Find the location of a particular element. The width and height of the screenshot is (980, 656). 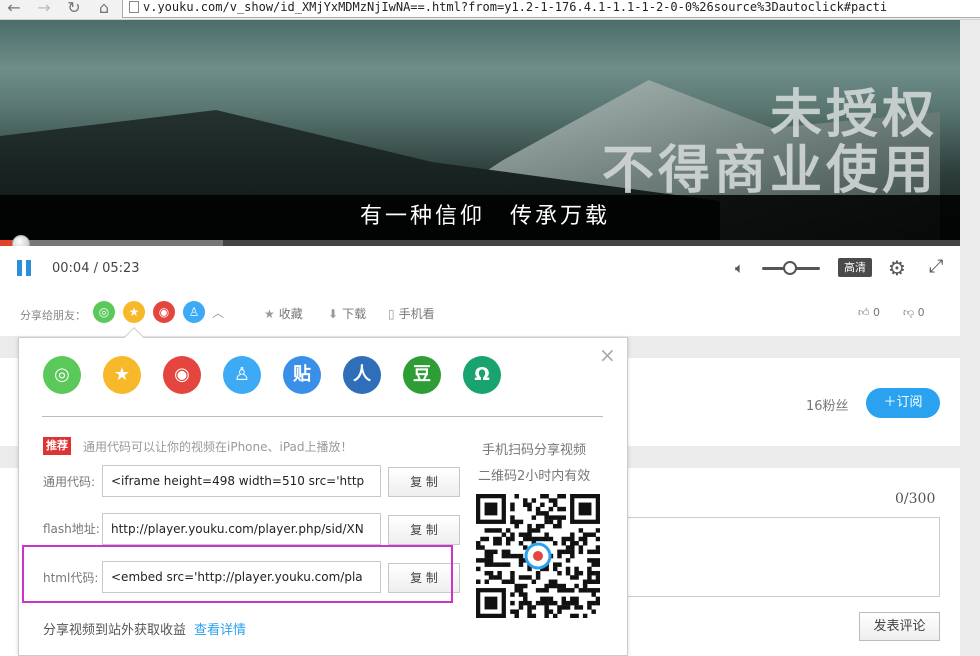

comment-counter: 0/300 is located at coordinates (915, 499).